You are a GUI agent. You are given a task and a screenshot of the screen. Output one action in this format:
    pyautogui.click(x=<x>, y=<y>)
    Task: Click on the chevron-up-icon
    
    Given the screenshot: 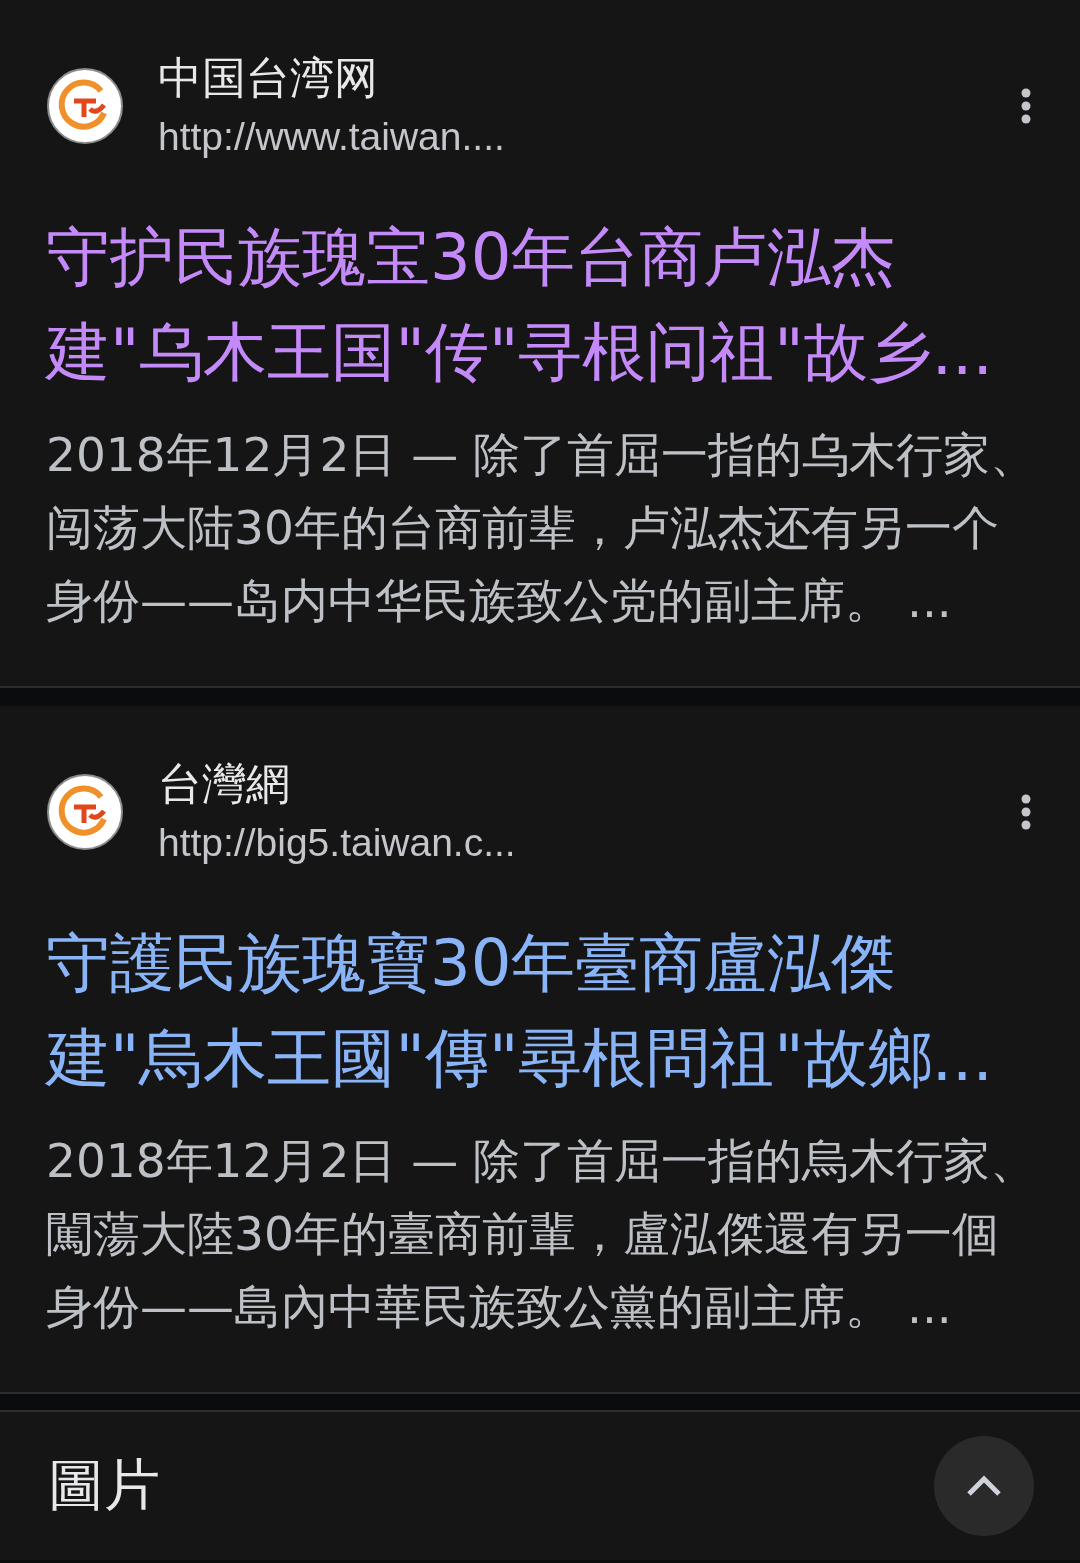 What is the action you would take?
    pyautogui.click(x=984, y=1486)
    